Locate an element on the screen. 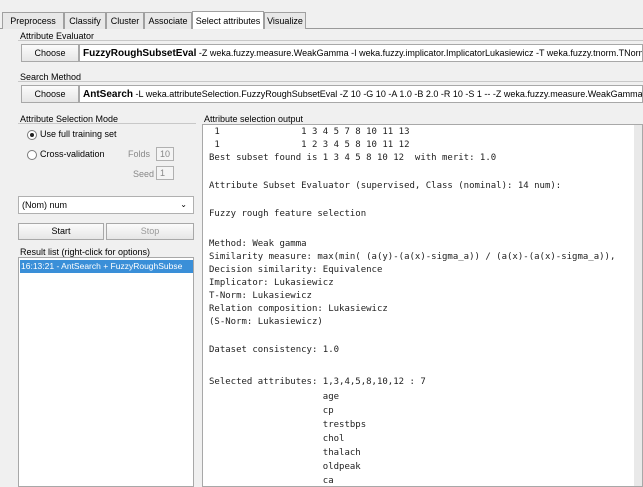 The height and width of the screenshot is (487, 643). tab-cluster: Cluster is located at coordinates (125, 20).